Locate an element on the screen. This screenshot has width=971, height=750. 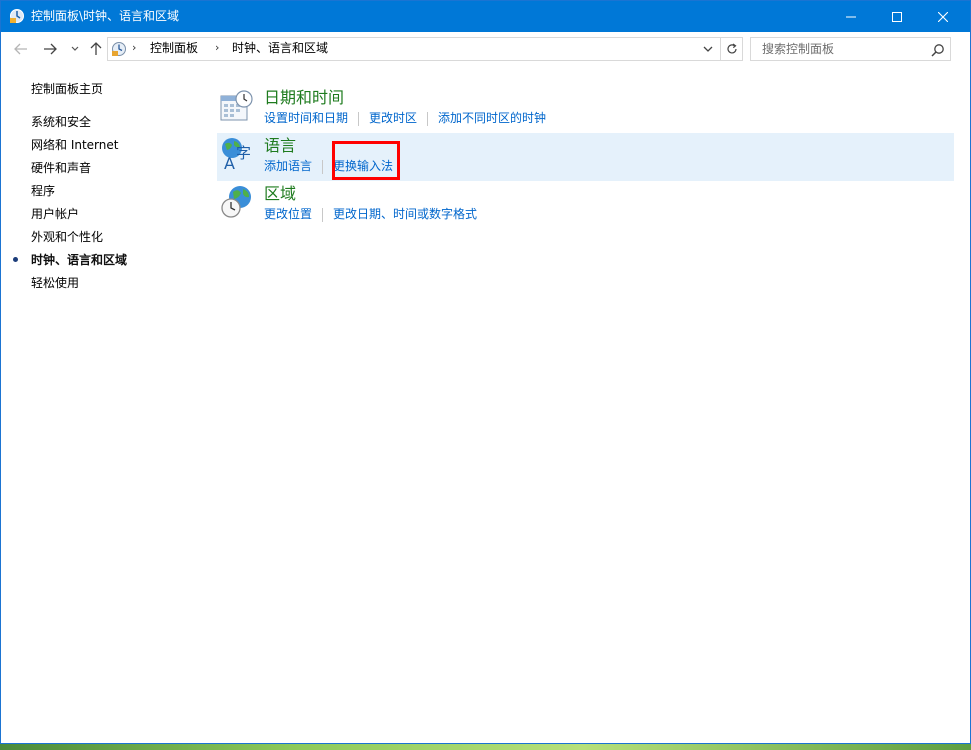
add-clocks-link: 添加不同时区的时钟 is located at coordinates (492, 118).